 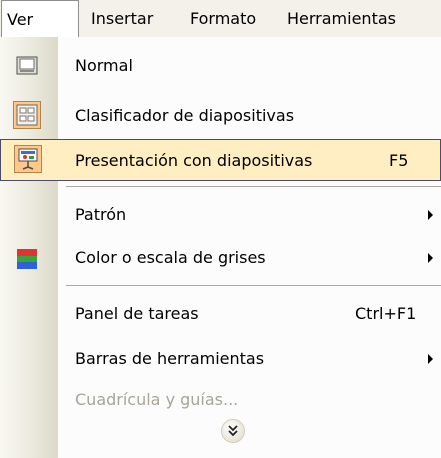 I want to click on menu-formato-label: Formato, so click(x=223, y=18).